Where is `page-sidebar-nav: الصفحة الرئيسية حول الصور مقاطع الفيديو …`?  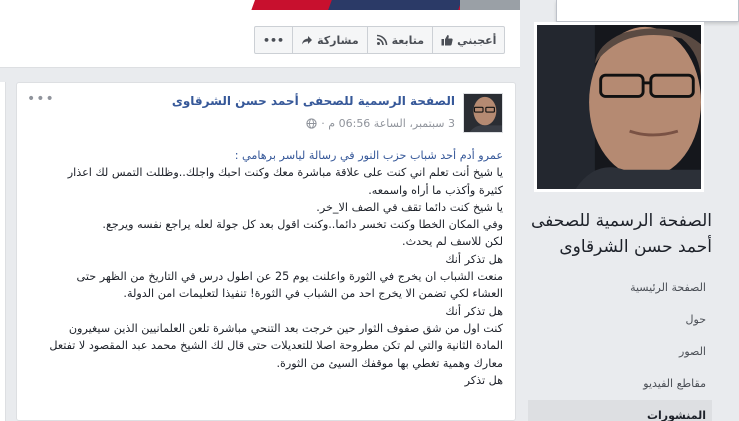
page-sidebar-nav: الصفحة الرئيسية حول الصور مقاطع الفيديو … is located at coordinates (620, 346).